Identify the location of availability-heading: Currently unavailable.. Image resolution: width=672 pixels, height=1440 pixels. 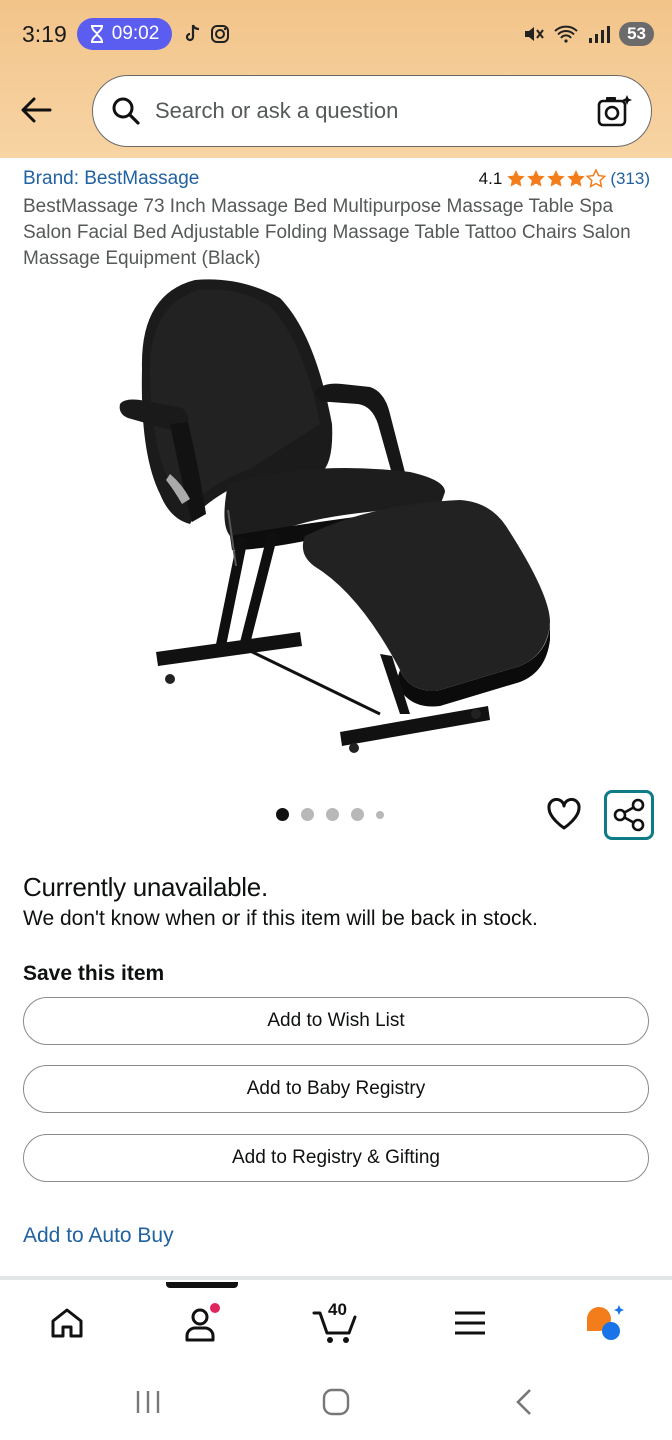
(145, 887).